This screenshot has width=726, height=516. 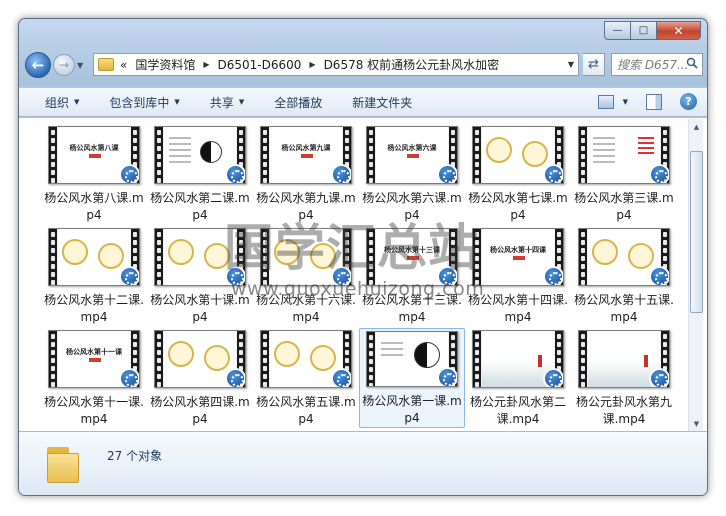 I want to click on play-all-button: 全部播放, so click(x=298, y=102).